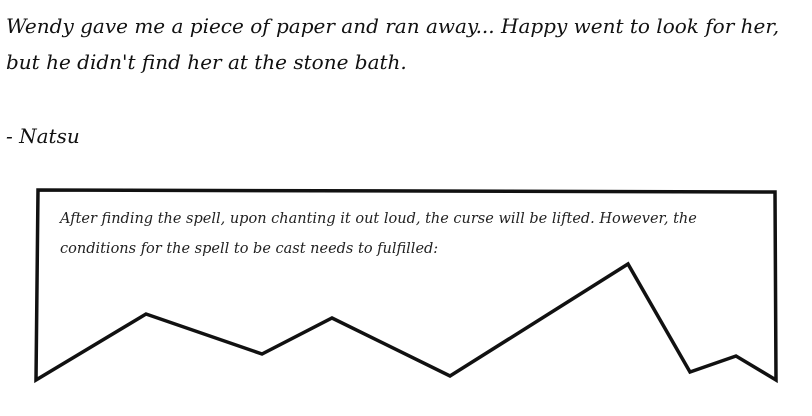 This screenshot has height=416, width=812. I want to click on signature: - Natsu, so click(43, 136).